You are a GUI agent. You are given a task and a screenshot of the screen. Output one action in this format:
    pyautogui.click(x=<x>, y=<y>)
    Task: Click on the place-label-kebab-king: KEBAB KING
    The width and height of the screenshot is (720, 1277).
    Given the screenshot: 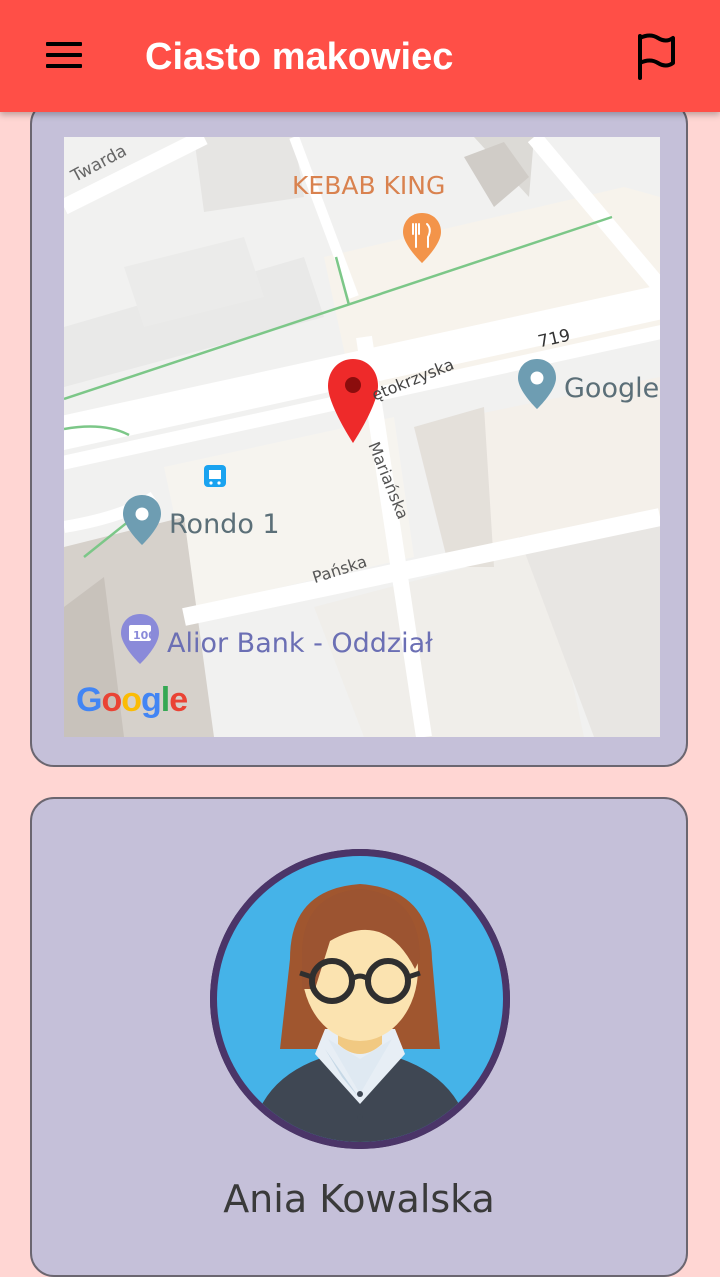 What is the action you would take?
    pyautogui.click(x=368, y=185)
    